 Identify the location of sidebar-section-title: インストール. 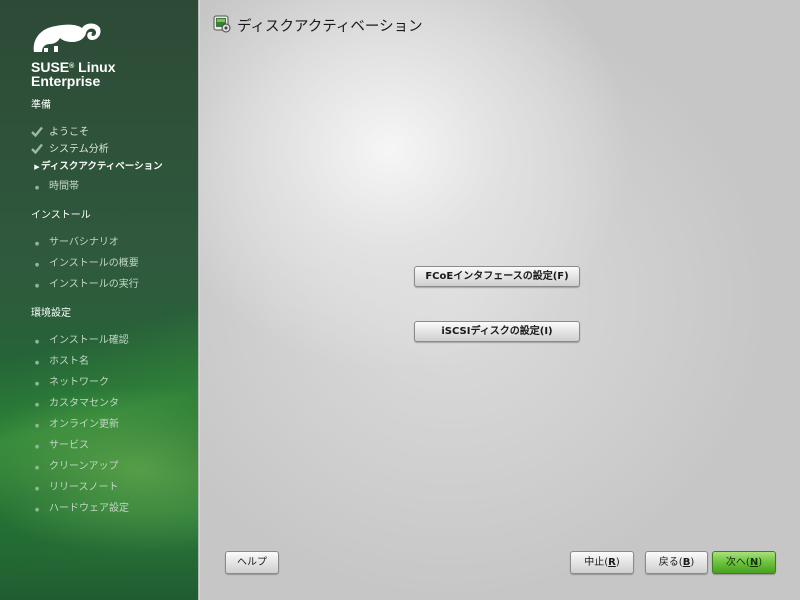
(61, 215).